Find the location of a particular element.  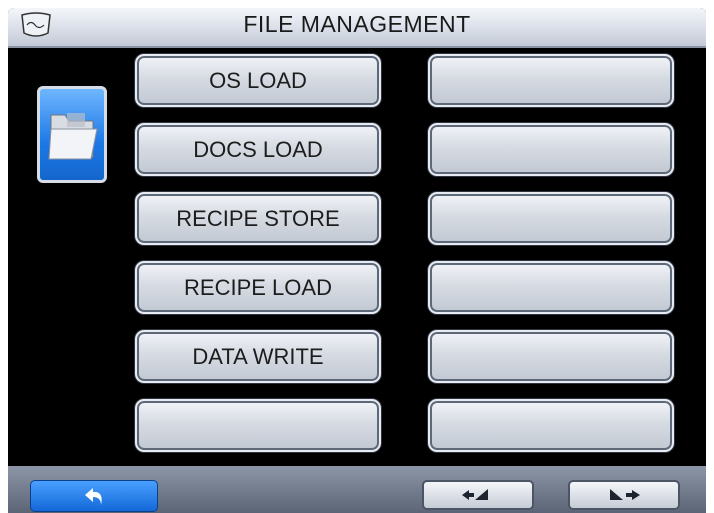

back-button is located at coordinates (94, 496).